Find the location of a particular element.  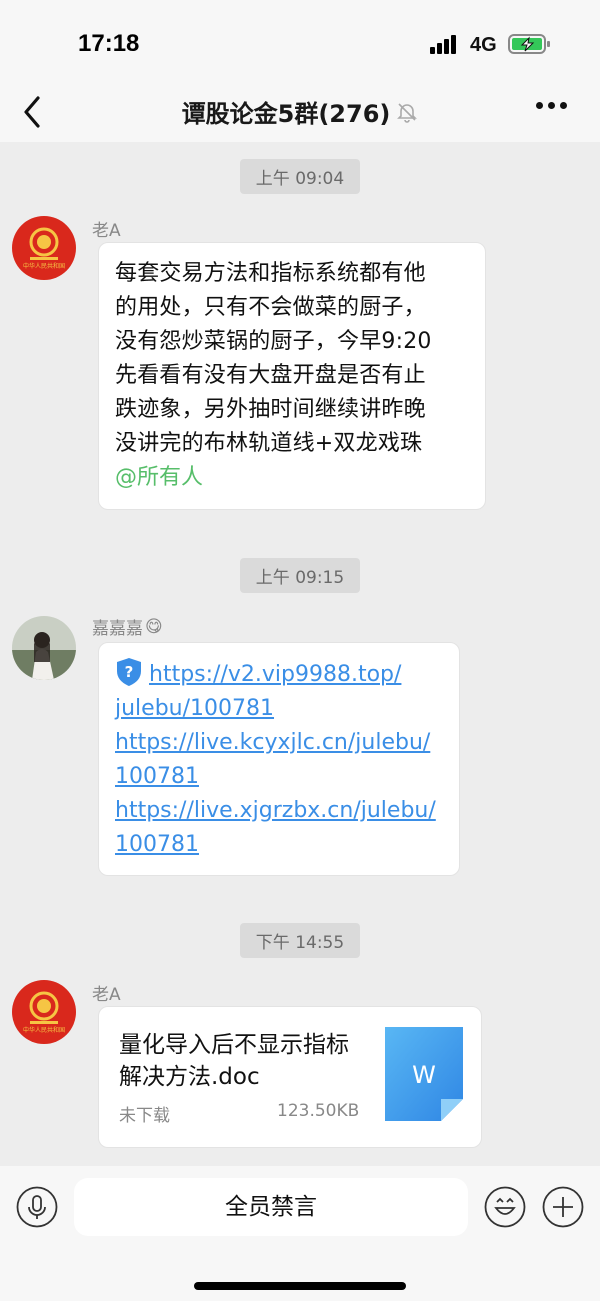

file-message-card: 量化导入后不显示指标解决方法.doc 未下载 123.50KB W is located at coordinates (290, 1077).